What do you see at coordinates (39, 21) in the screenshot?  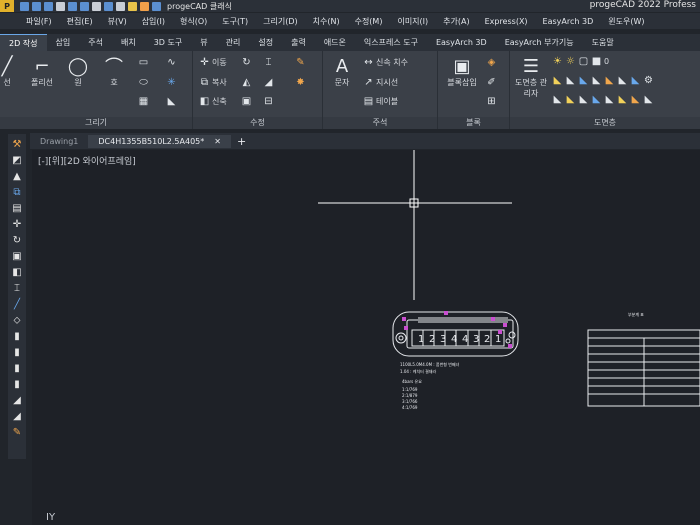 I see `menu-file: 파일(F)` at bounding box center [39, 21].